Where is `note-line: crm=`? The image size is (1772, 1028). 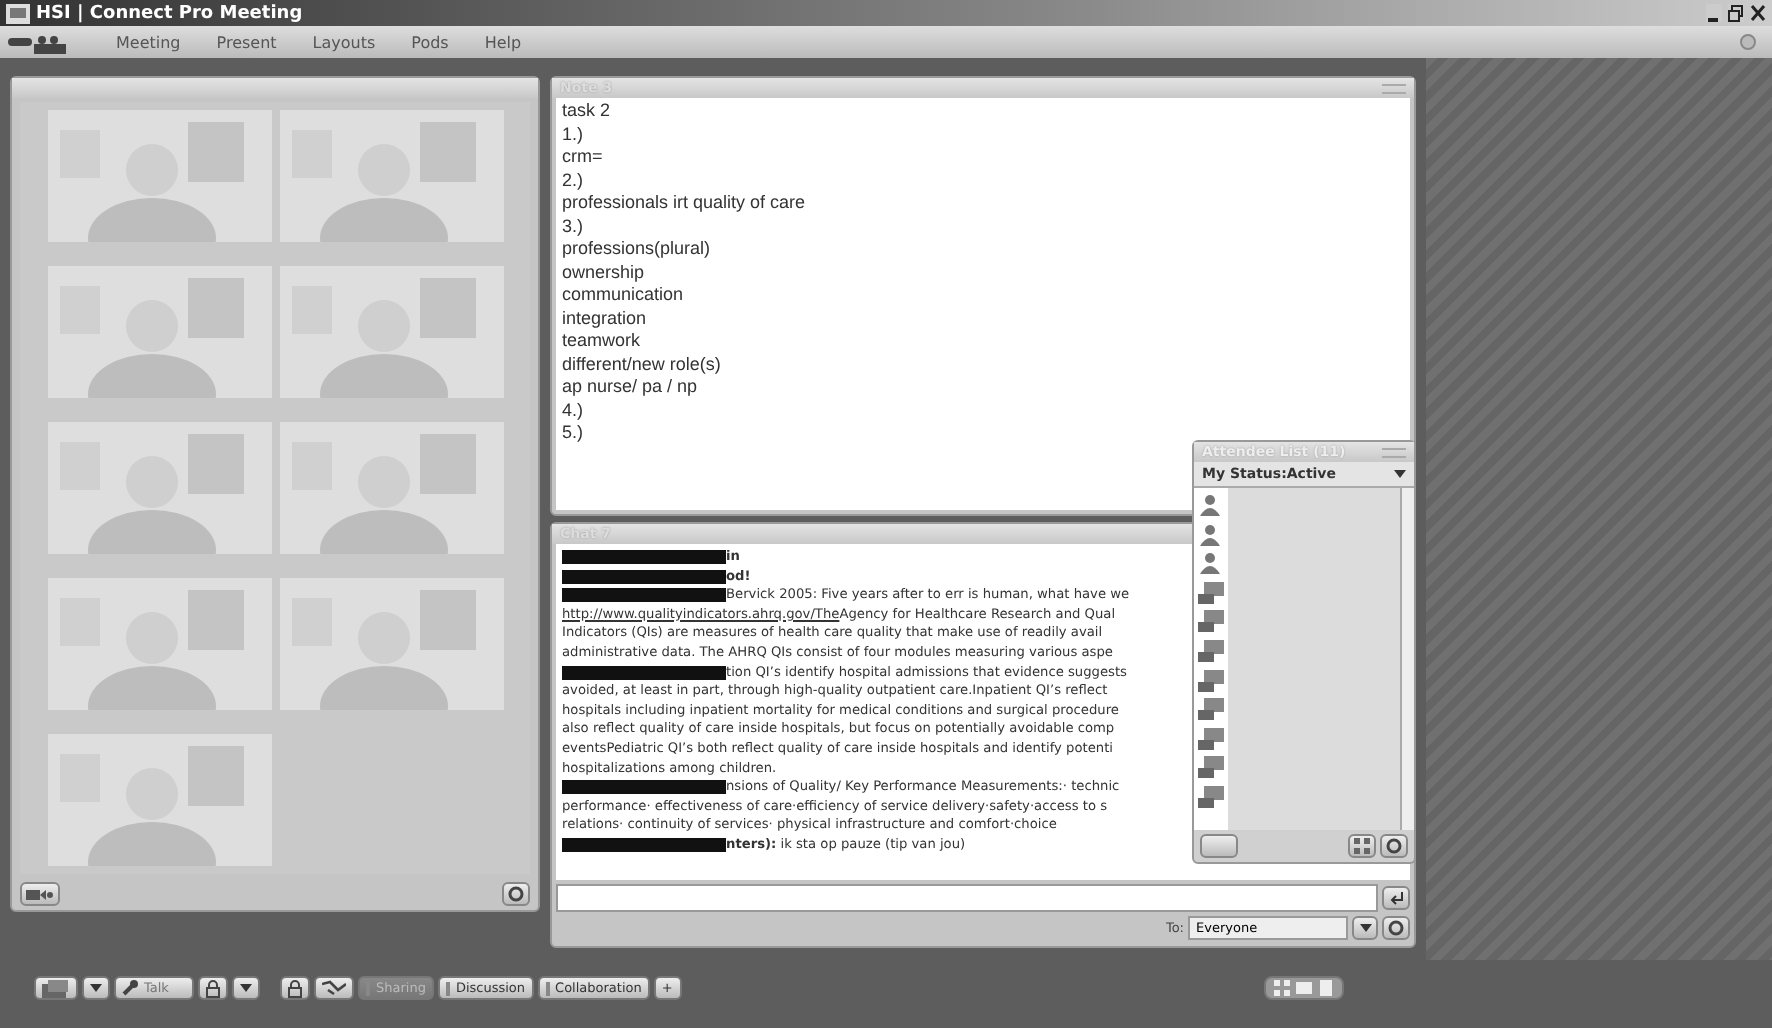 note-line: crm= is located at coordinates (582, 156).